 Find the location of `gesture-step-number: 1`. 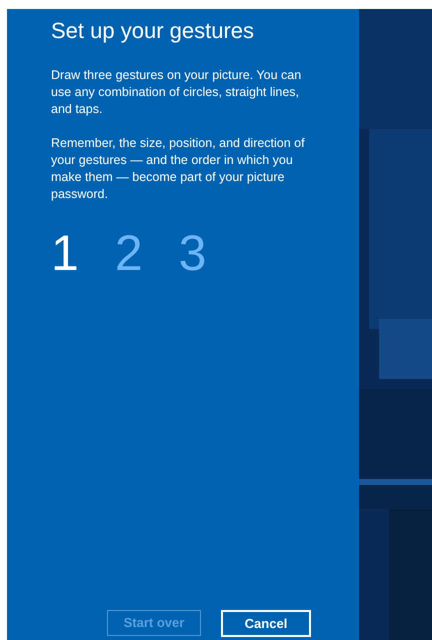

gesture-step-number: 1 is located at coordinates (65, 253).